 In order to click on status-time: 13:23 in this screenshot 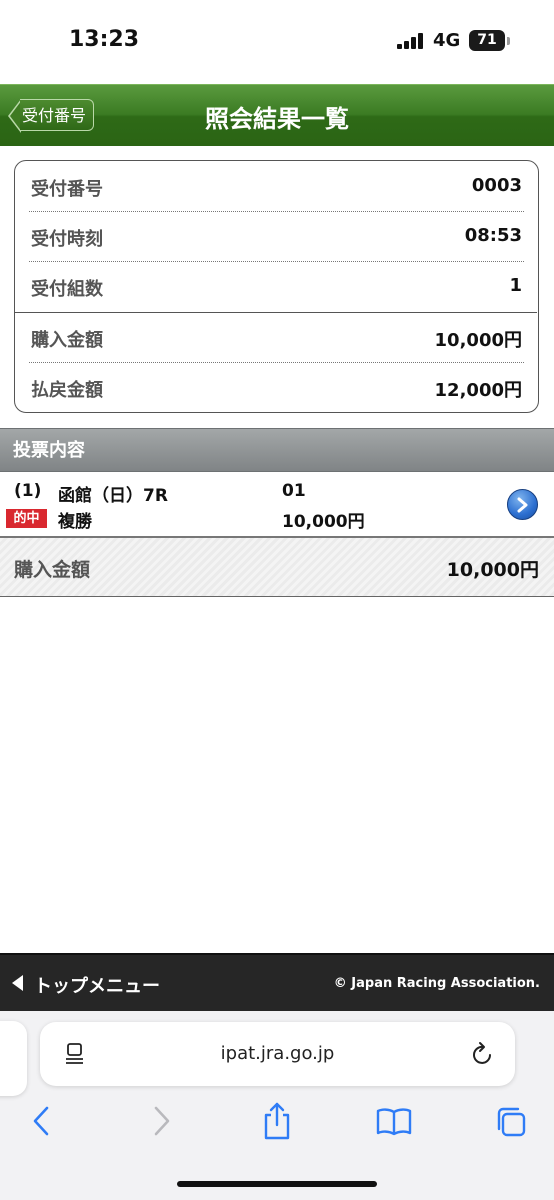, I will do `click(104, 39)`.